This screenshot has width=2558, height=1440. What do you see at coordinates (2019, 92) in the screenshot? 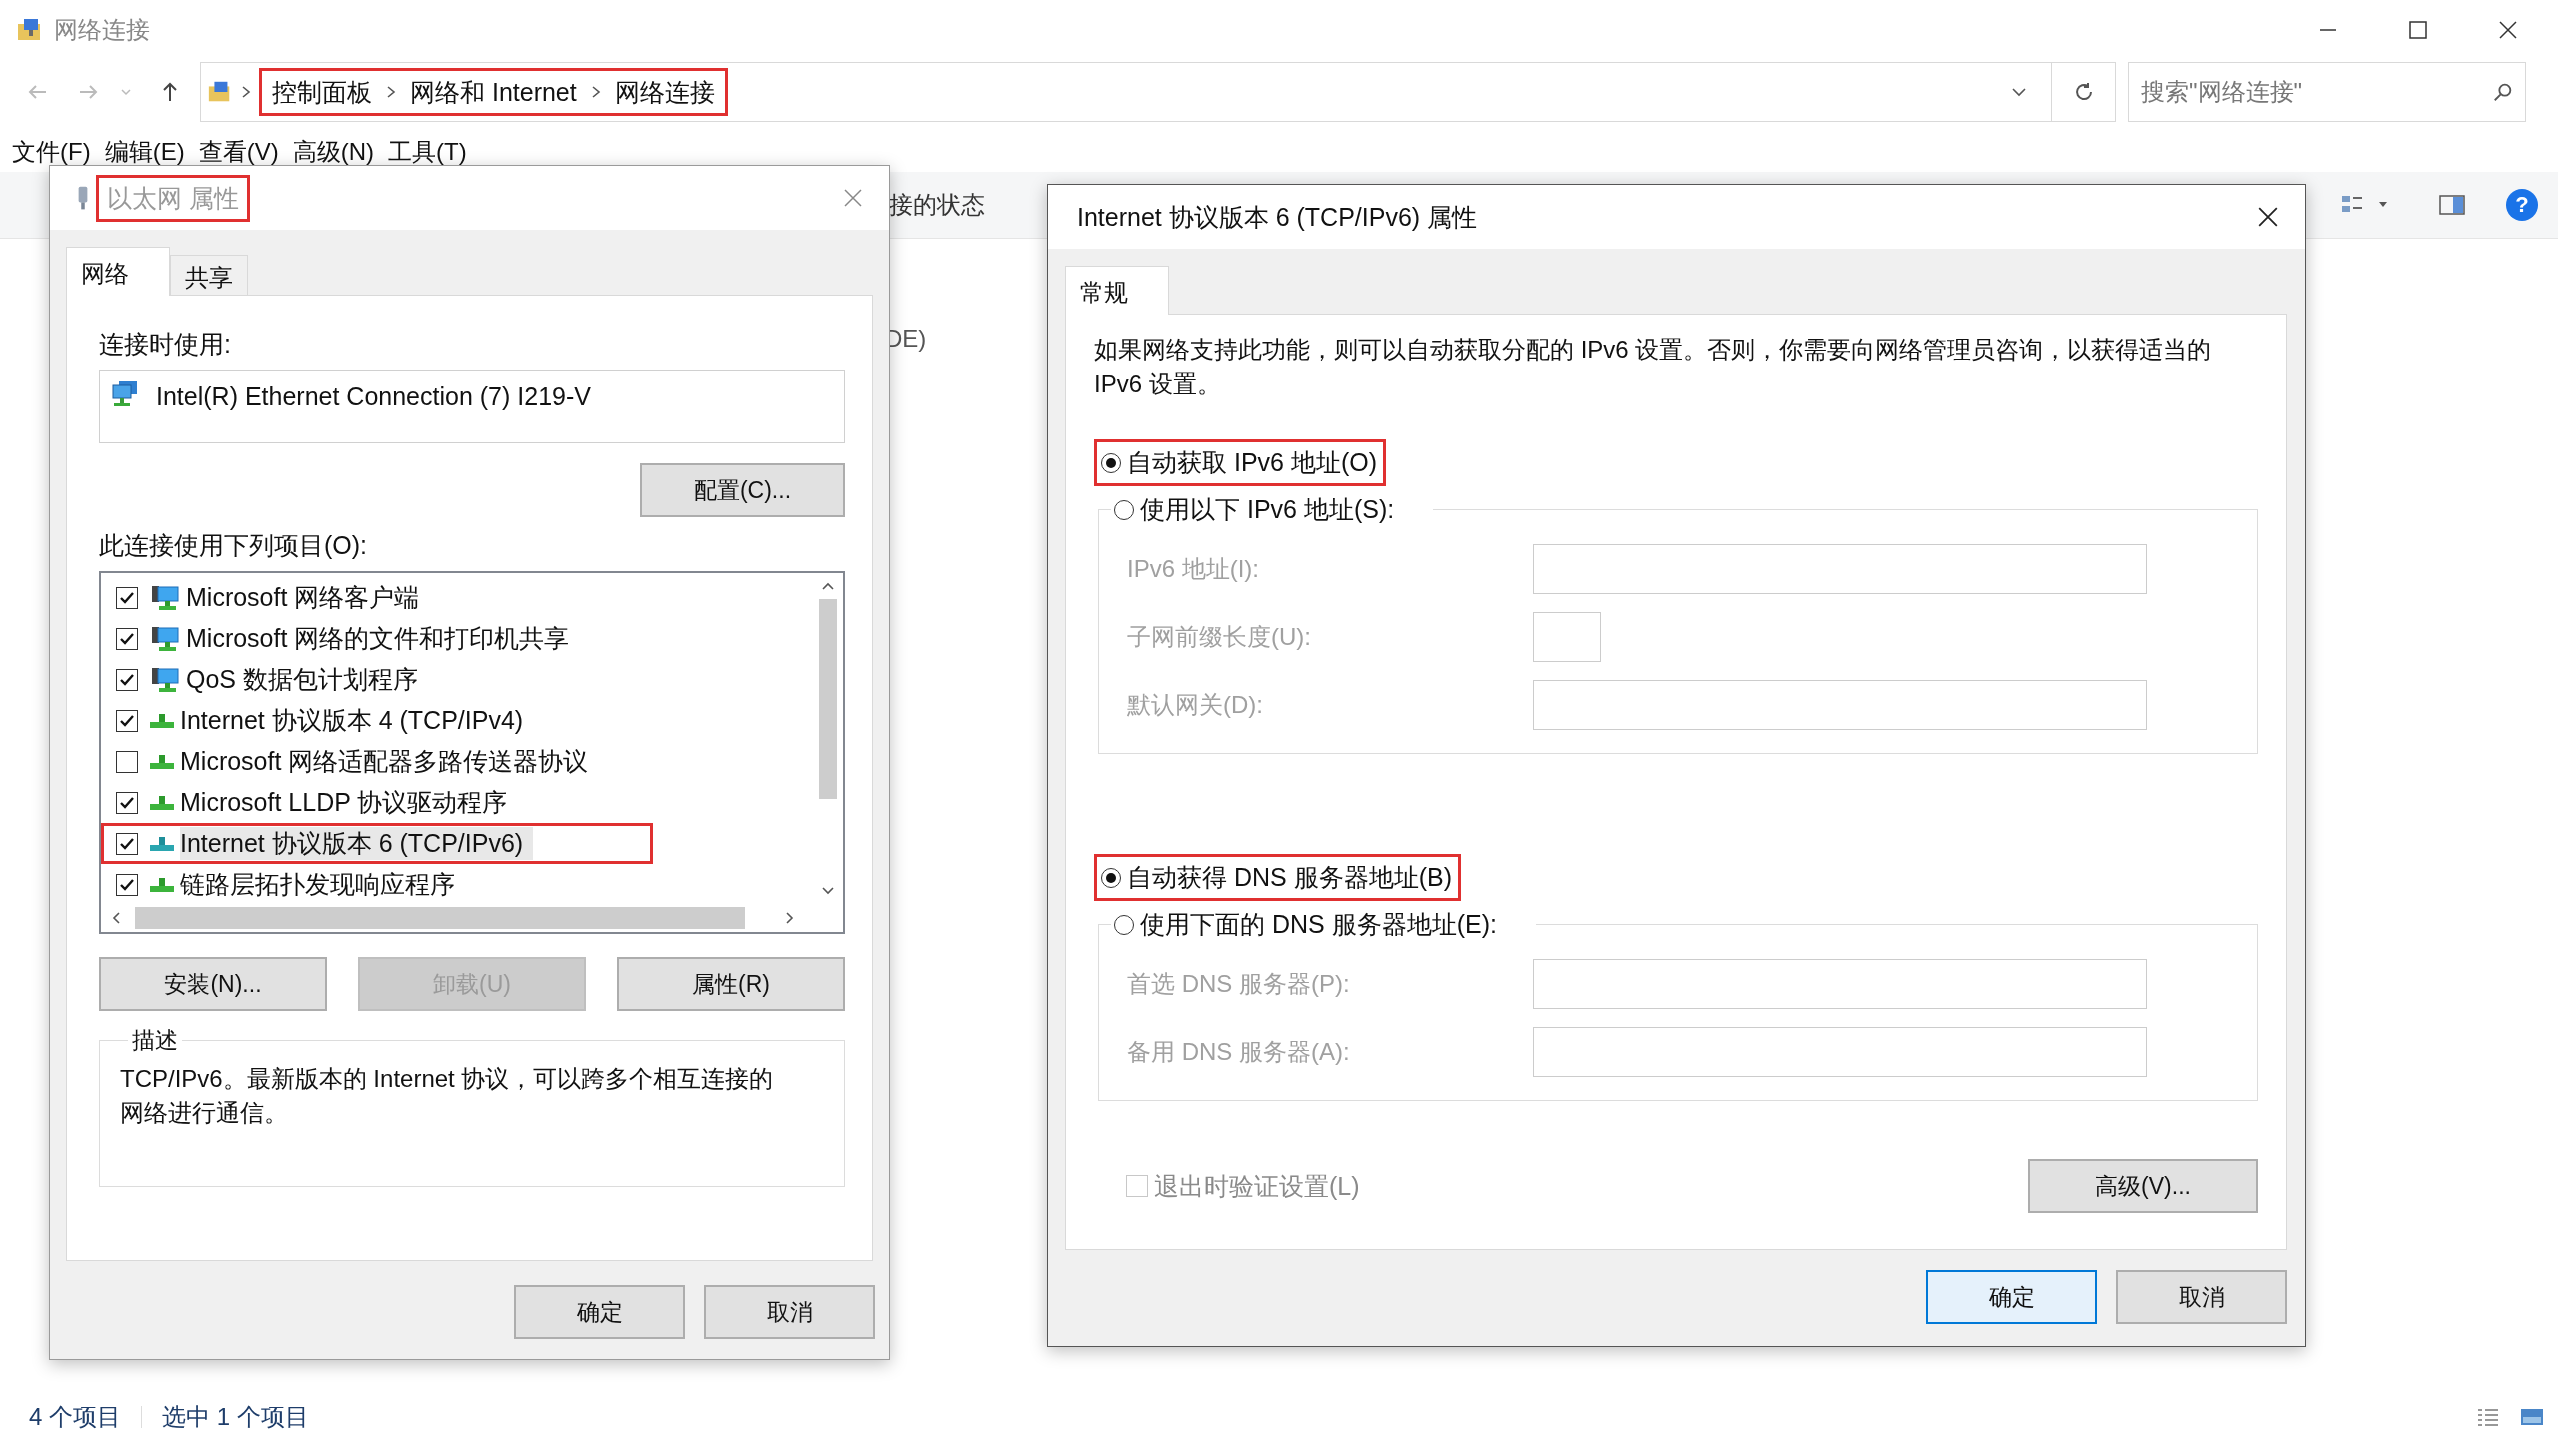
I see `dropdown-caret-icon` at bounding box center [2019, 92].